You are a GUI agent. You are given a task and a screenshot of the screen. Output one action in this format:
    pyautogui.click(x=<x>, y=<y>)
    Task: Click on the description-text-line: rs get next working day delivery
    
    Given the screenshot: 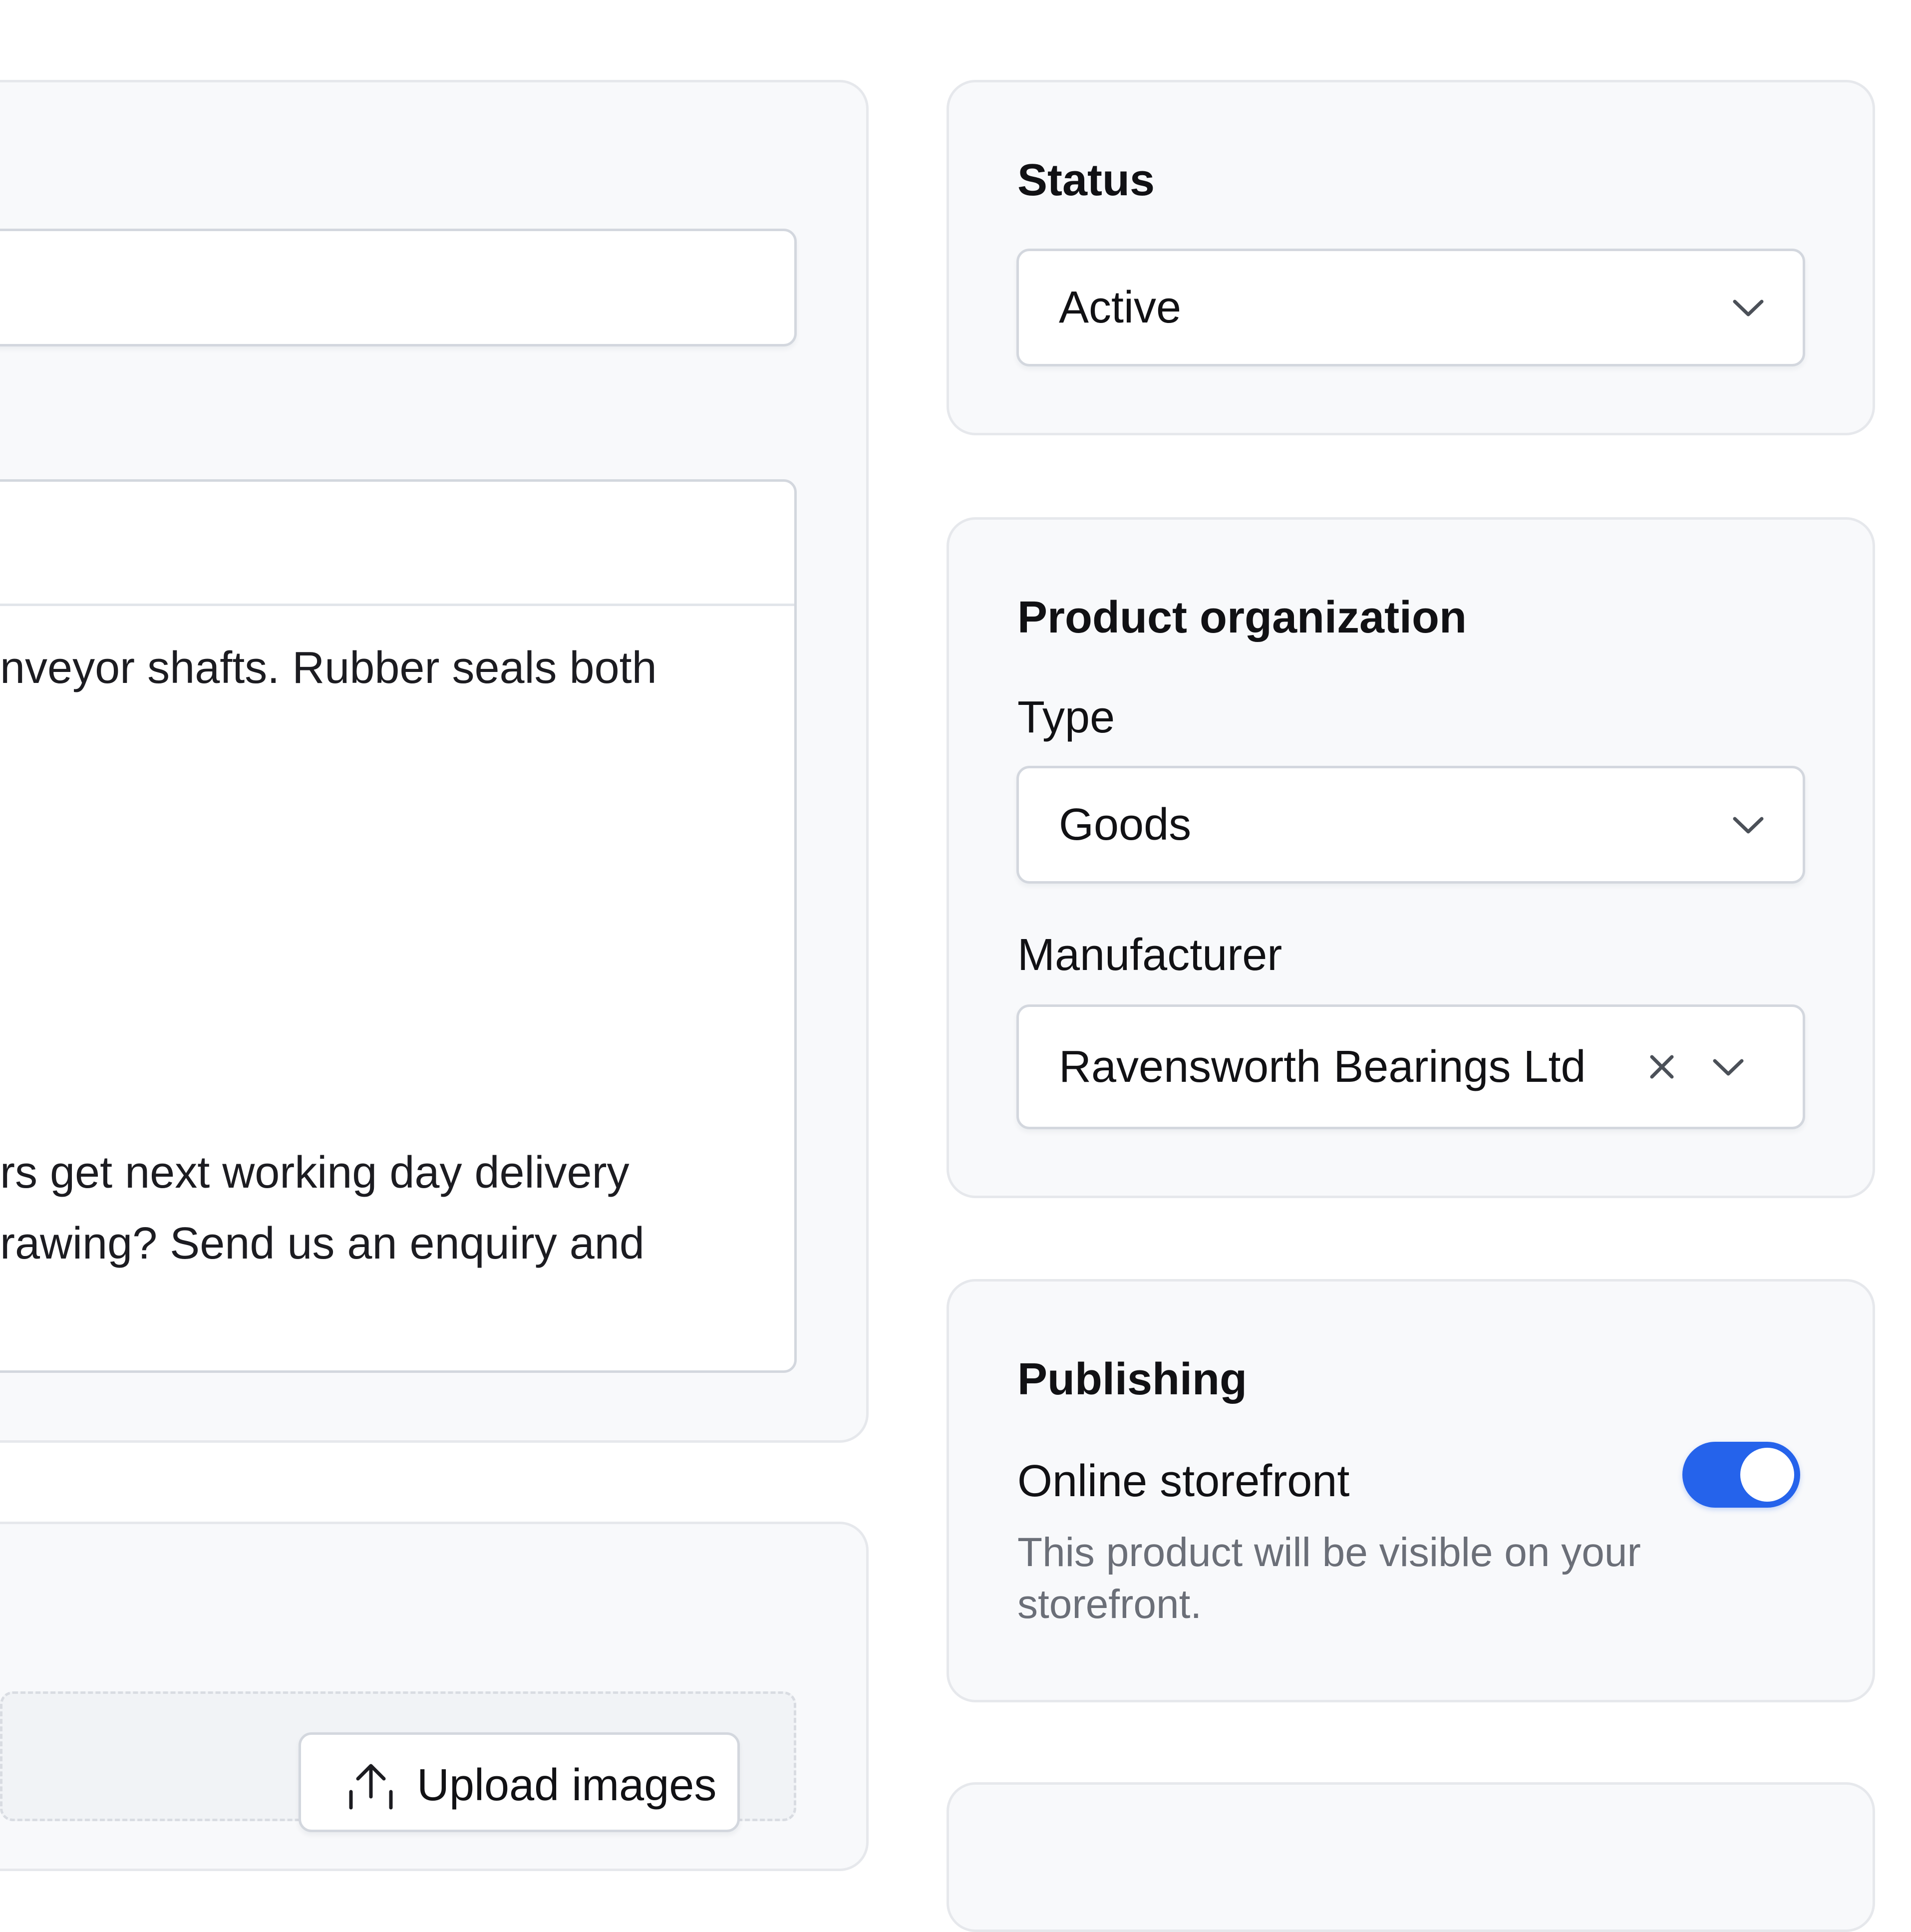 What is the action you would take?
    pyautogui.click(x=315, y=1173)
    